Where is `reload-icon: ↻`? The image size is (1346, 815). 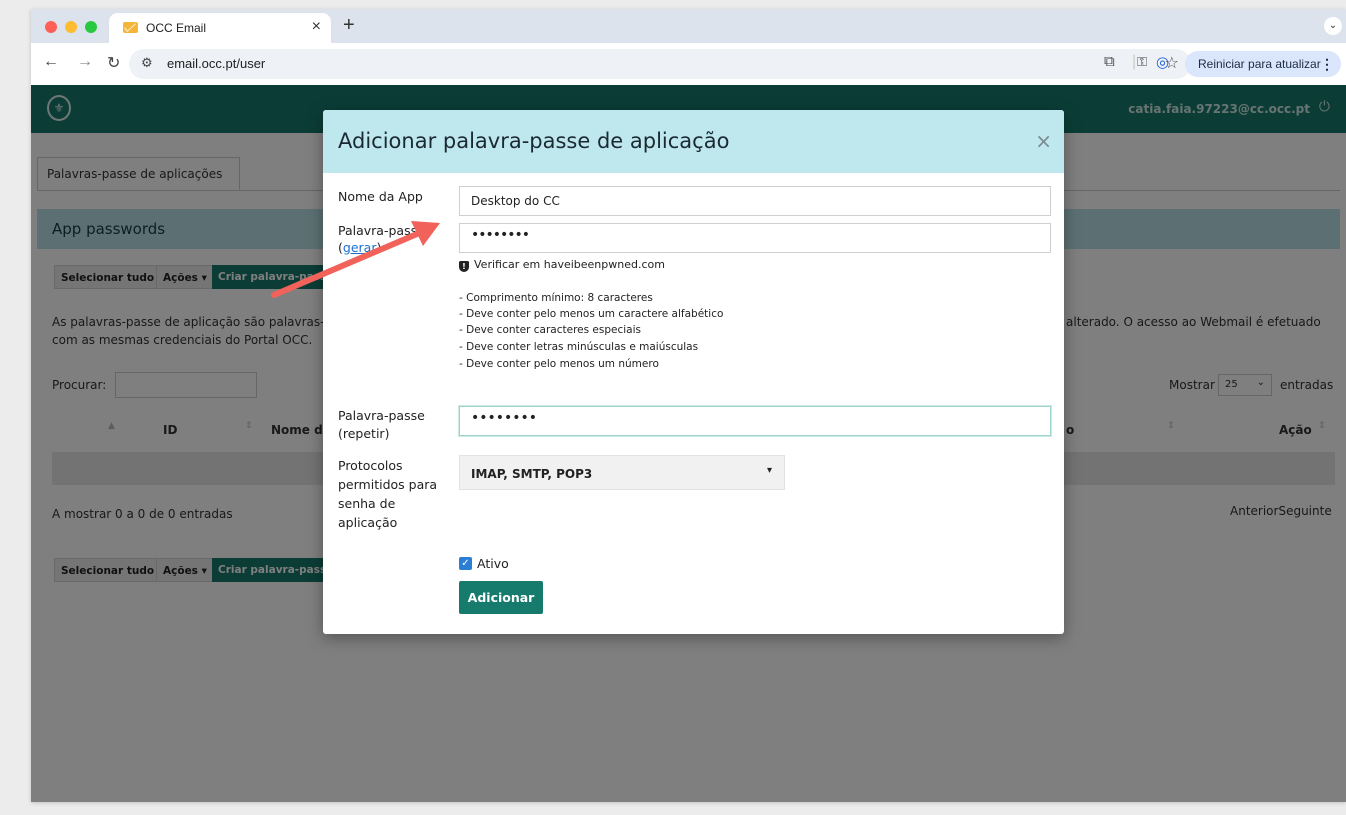 reload-icon: ↻ is located at coordinates (113, 63).